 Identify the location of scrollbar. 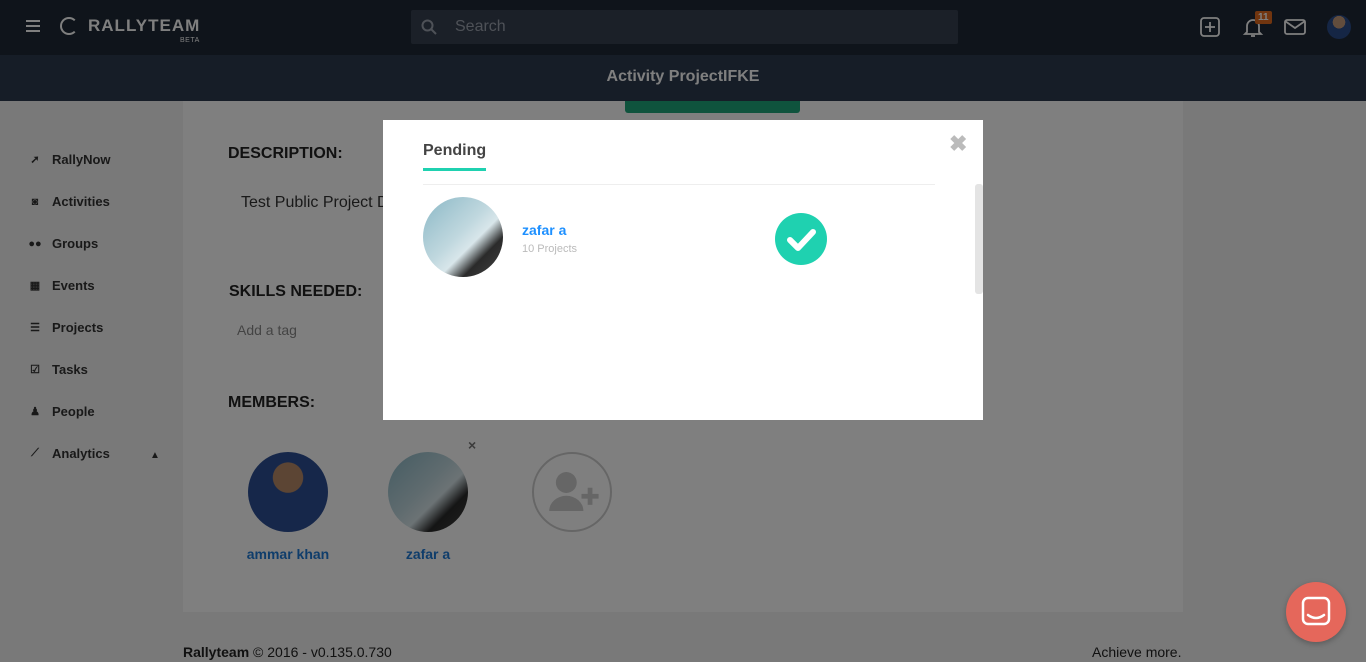
(979, 239).